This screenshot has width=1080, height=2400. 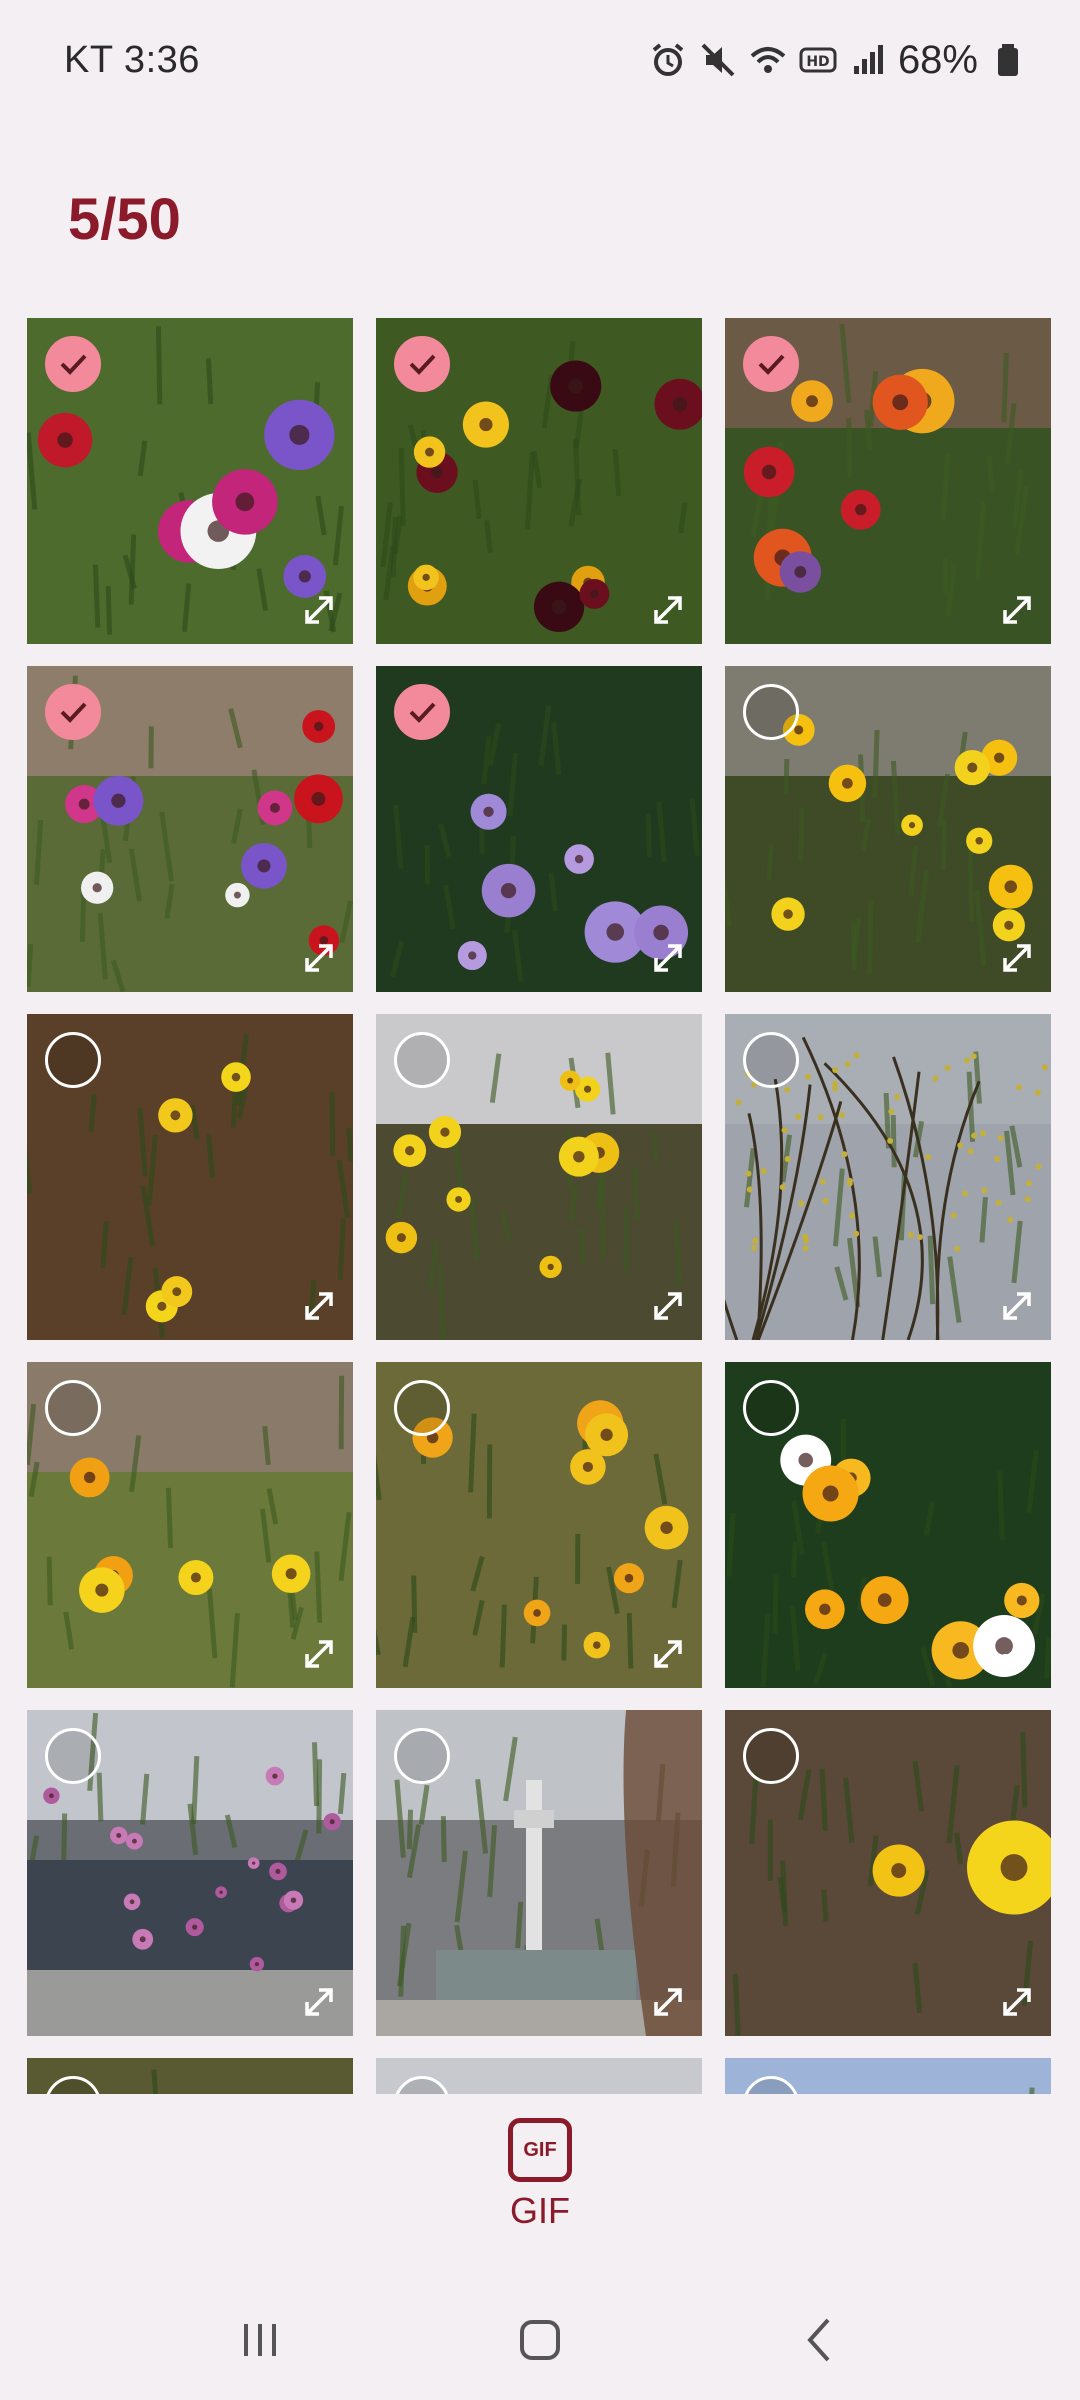 I want to click on navigation-bar, so click(x=540, y=2340).